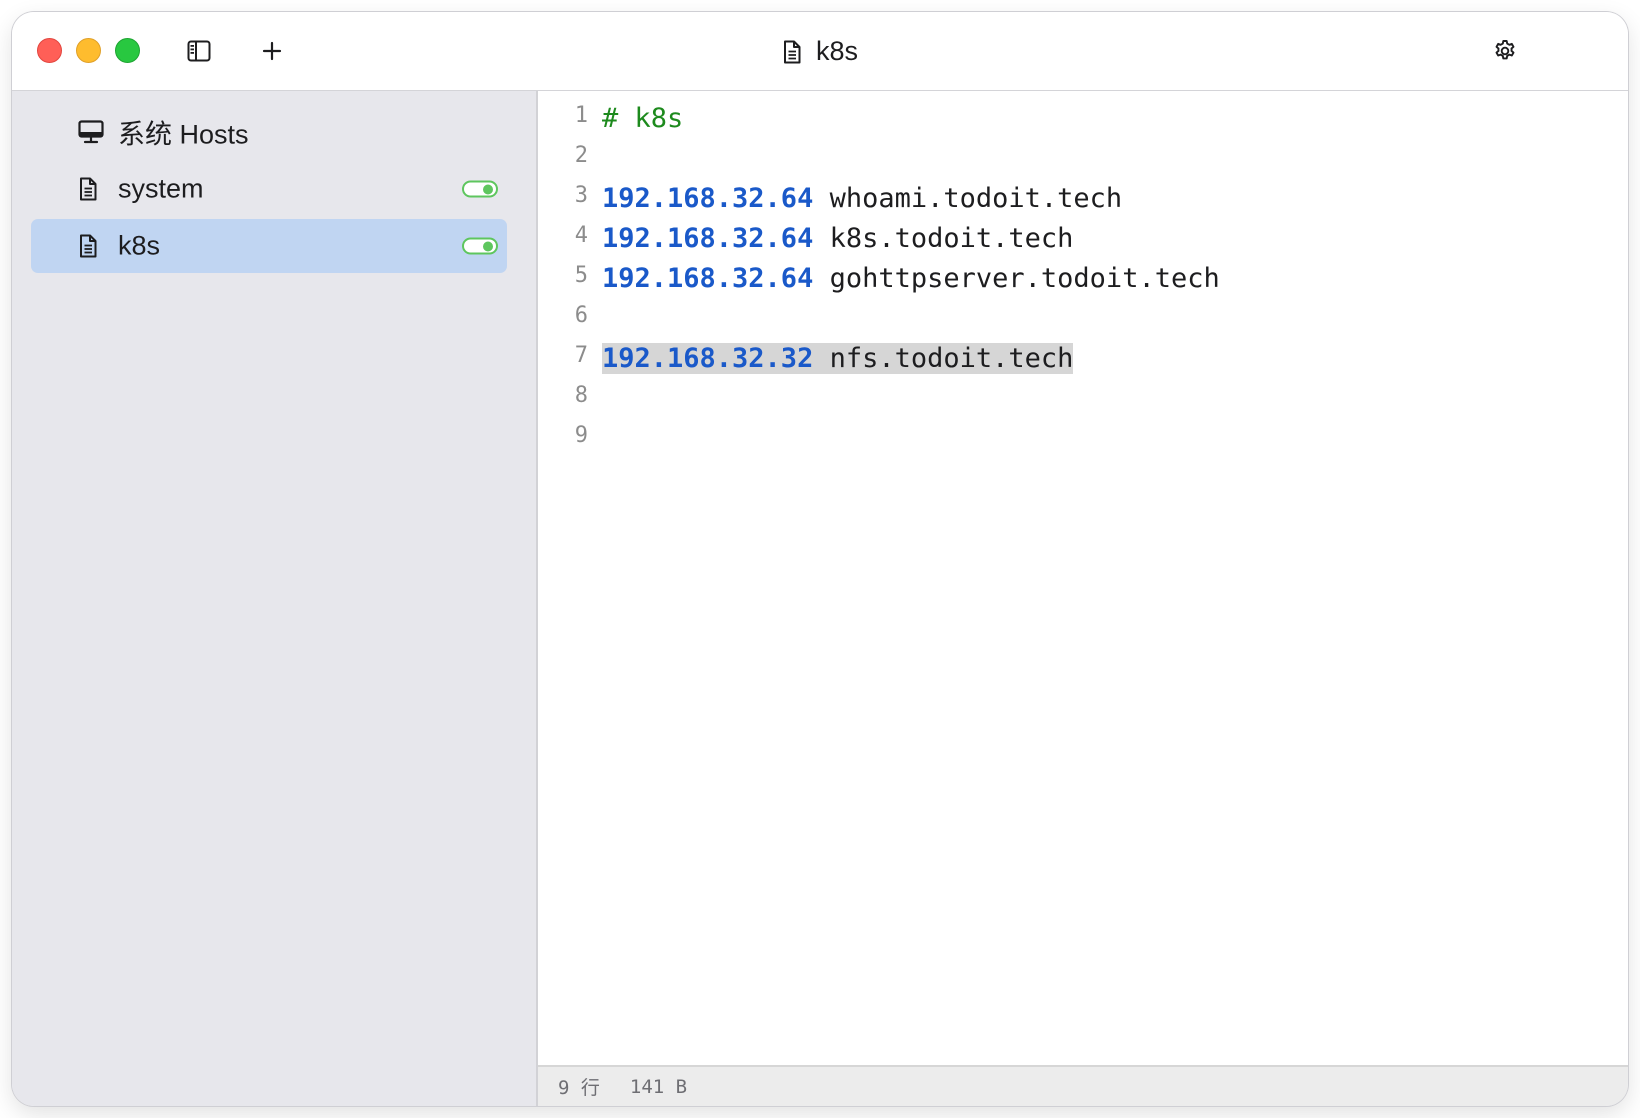  What do you see at coordinates (581, 155) in the screenshot?
I see `line-number: 2` at bounding box center [581, 155].